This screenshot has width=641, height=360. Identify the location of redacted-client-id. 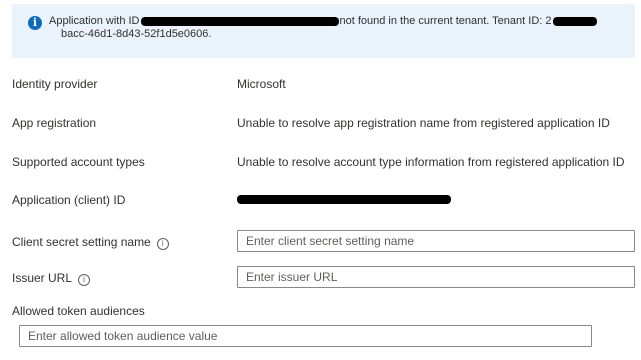
(344, 199).